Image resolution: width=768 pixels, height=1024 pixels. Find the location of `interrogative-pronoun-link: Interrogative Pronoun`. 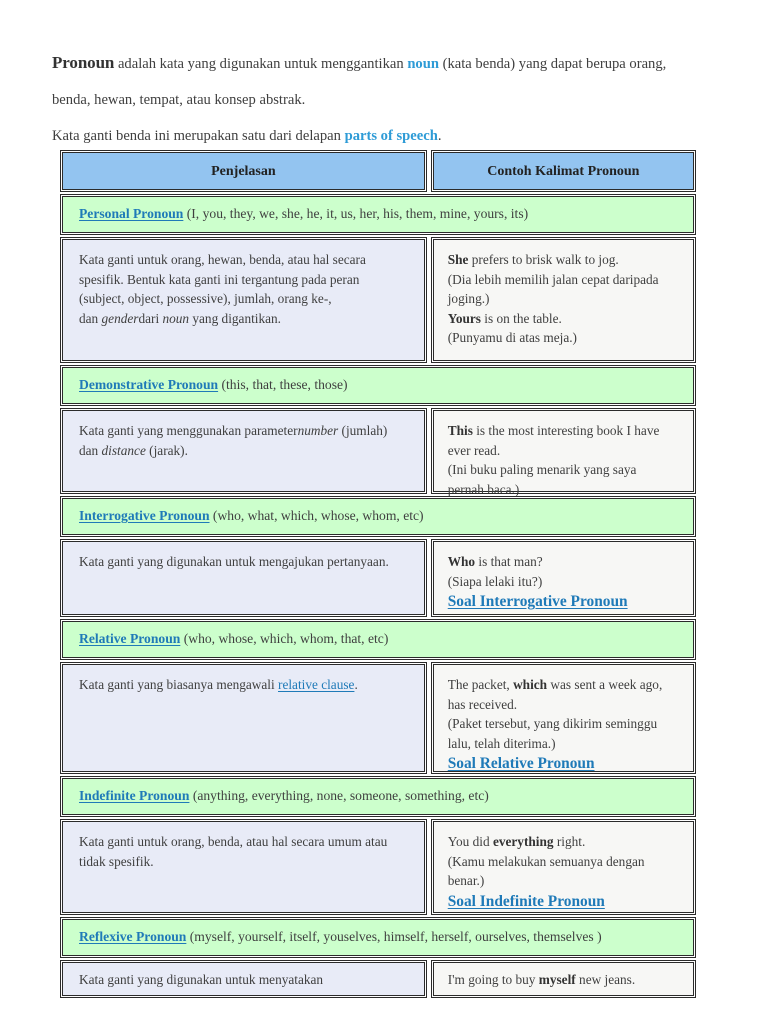

interrogative-pronoun-link: Interrogative Pronoun is located at coordinates (144, 515).